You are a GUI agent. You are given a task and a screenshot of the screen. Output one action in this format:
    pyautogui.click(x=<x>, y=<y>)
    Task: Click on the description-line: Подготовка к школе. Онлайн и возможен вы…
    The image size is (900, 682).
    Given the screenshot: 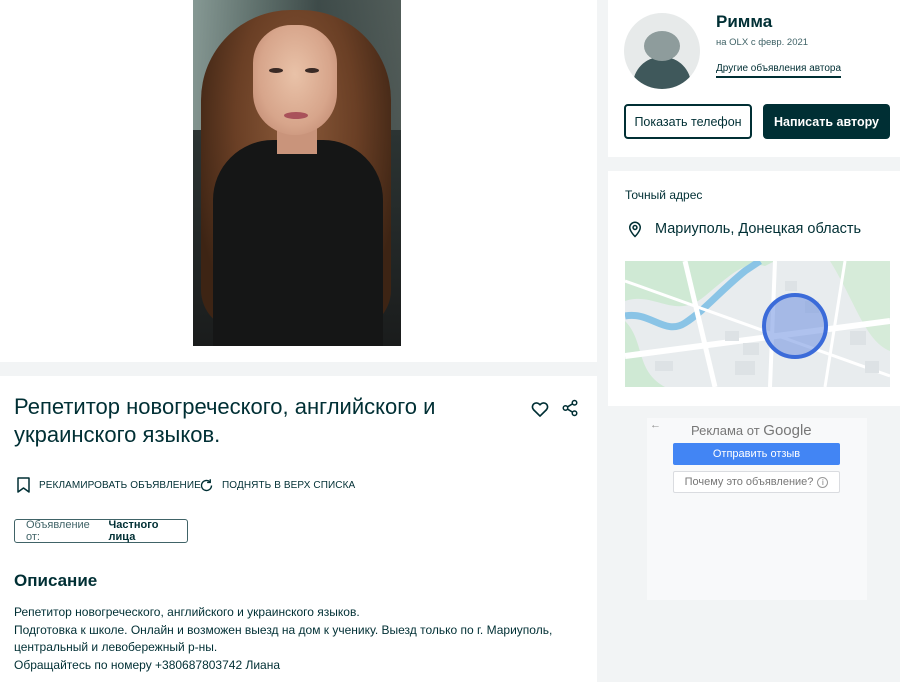 What is the action you would take?
    pyautogui.click(x=283, y=629)
    